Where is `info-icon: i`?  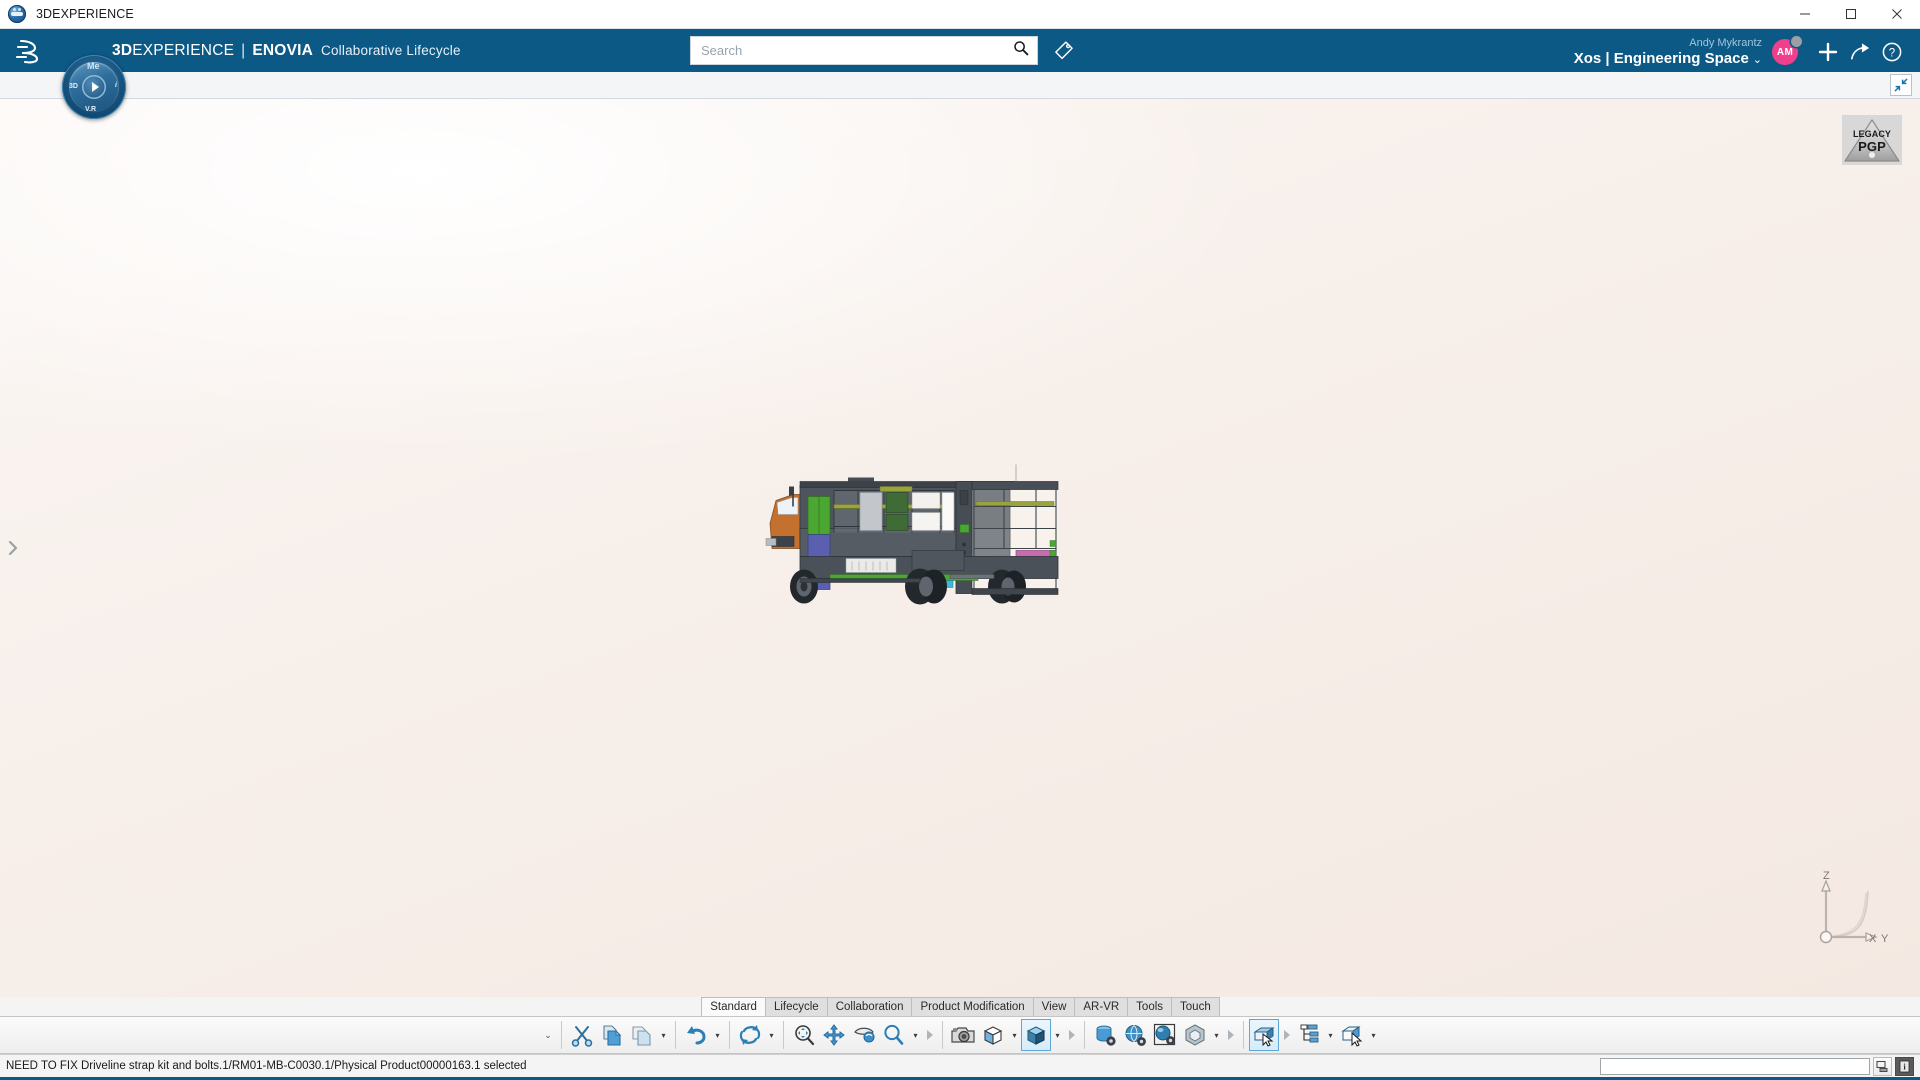 info-icon: i is located at coordinates (1904, 1066).